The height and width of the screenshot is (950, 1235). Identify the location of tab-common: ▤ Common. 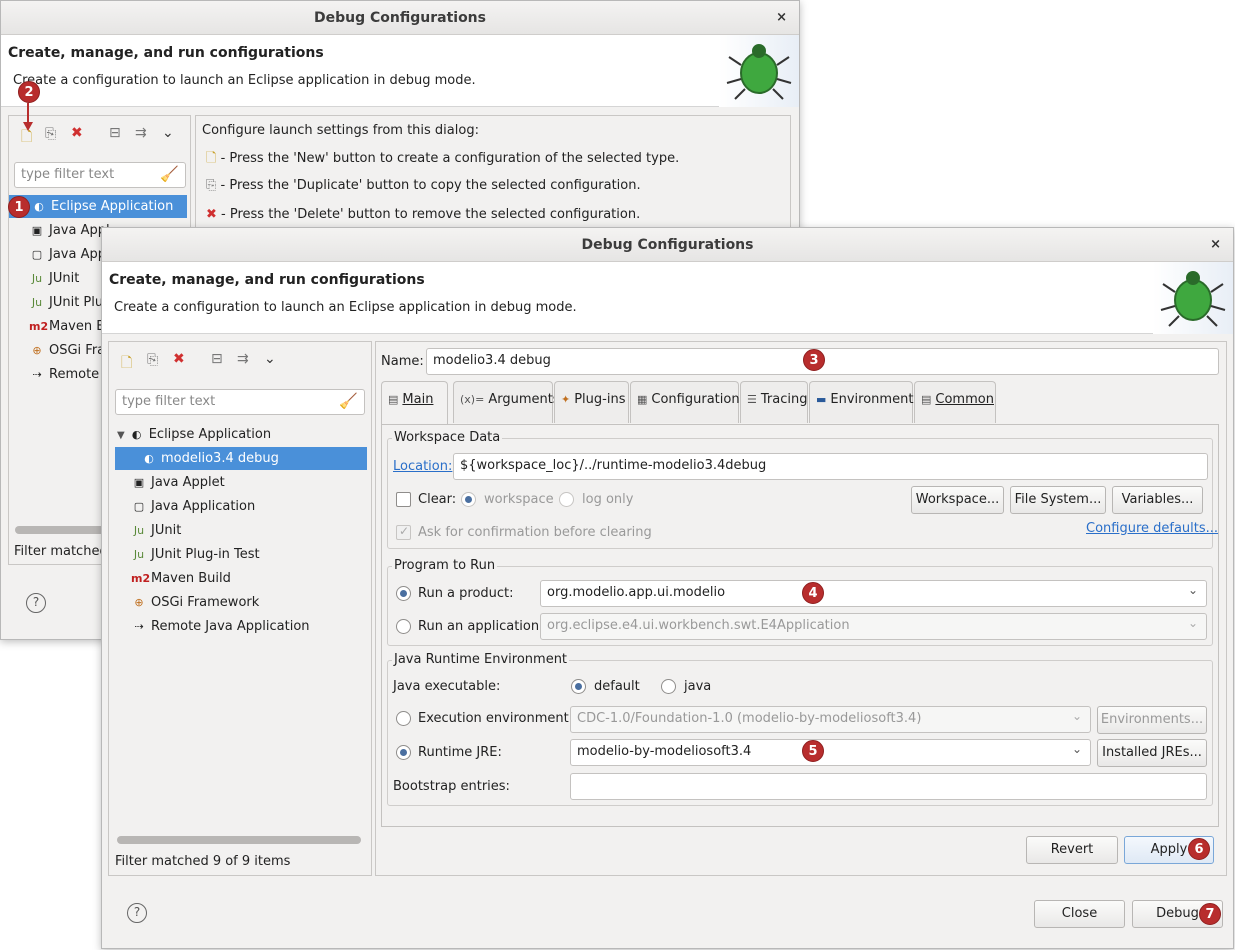
(955, 402).